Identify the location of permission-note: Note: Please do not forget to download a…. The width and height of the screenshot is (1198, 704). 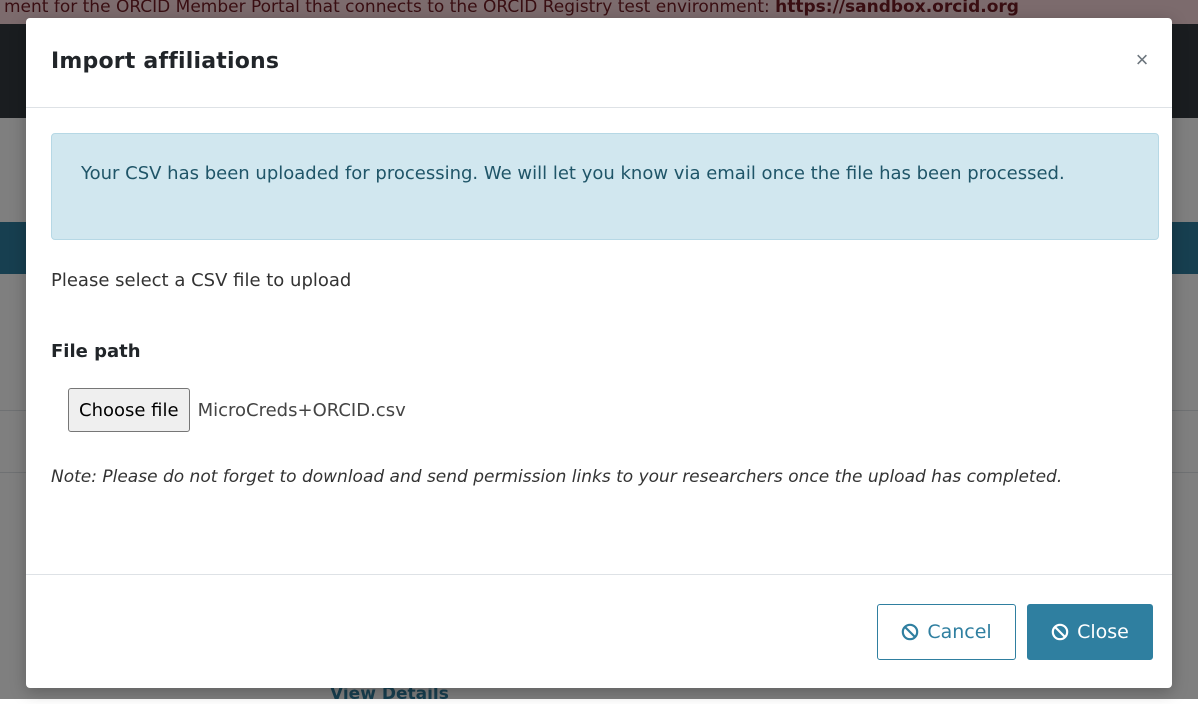
(557, 477).